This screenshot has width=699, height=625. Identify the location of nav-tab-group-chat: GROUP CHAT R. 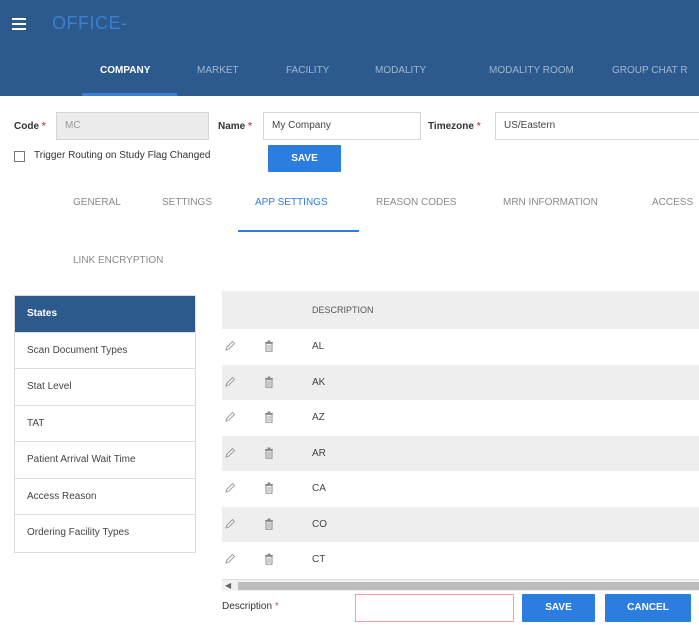
(650, 70).